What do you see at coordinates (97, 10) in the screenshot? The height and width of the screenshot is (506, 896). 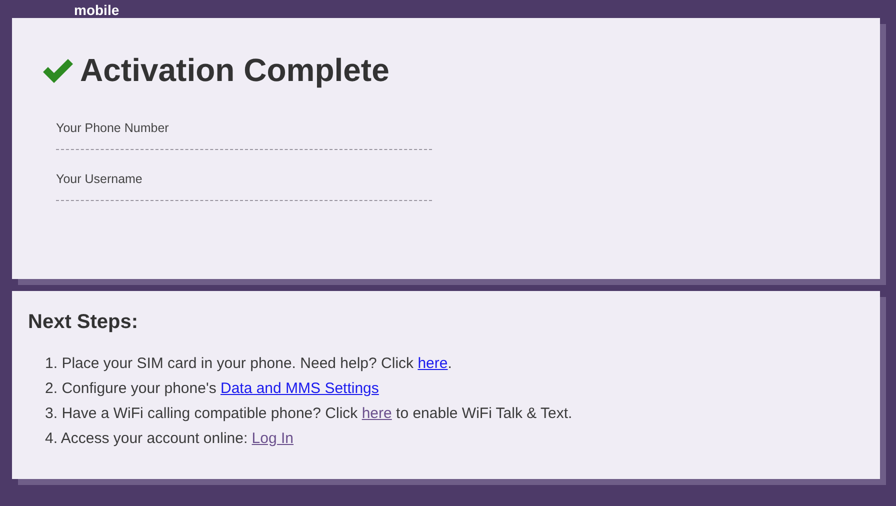 I see `logo: mobile` at bounding box center [97, 10].